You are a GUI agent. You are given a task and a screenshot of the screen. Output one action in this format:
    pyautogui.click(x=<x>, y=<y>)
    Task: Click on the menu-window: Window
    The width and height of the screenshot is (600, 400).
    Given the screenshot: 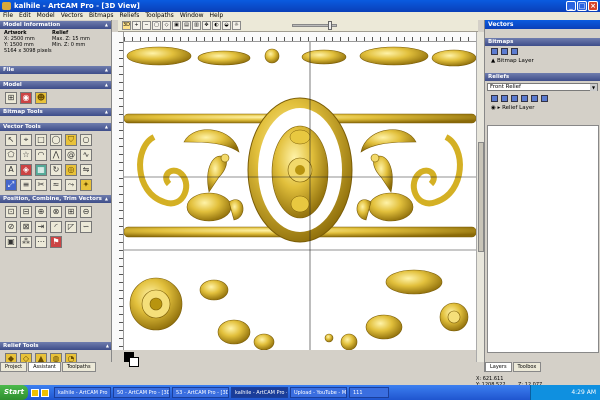 What is the action you would take?
    pyautogui.click(x=192, y=16)
    